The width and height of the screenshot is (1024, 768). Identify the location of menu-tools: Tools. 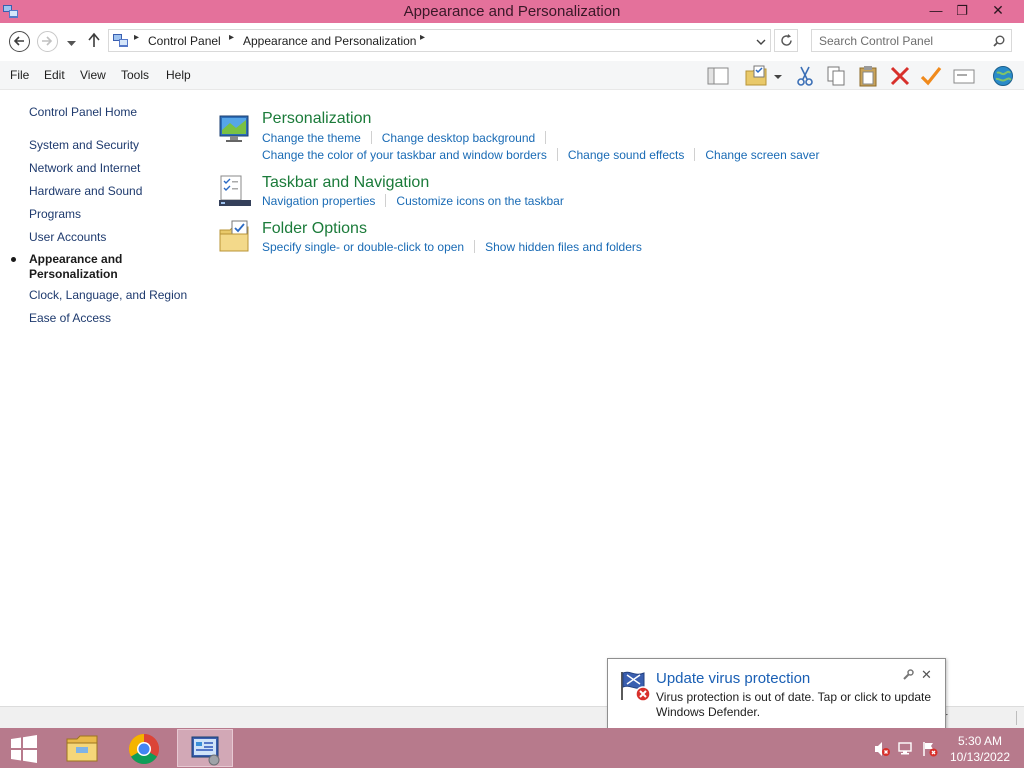
(135, 75).